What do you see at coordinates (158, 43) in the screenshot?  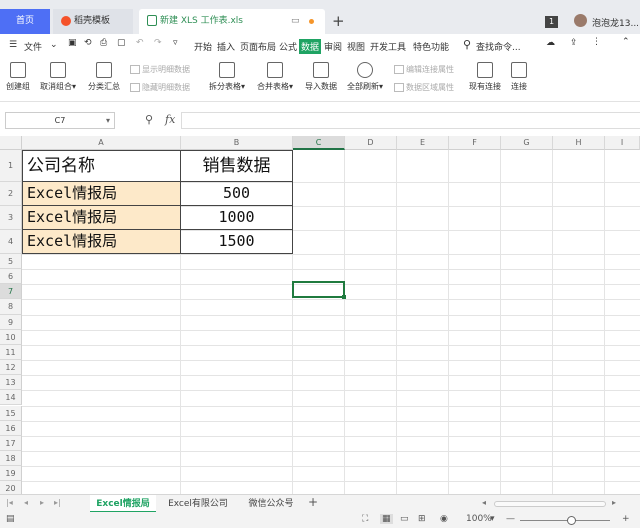 I see `redo-icon: ↷` at bounding box center [158, 43].